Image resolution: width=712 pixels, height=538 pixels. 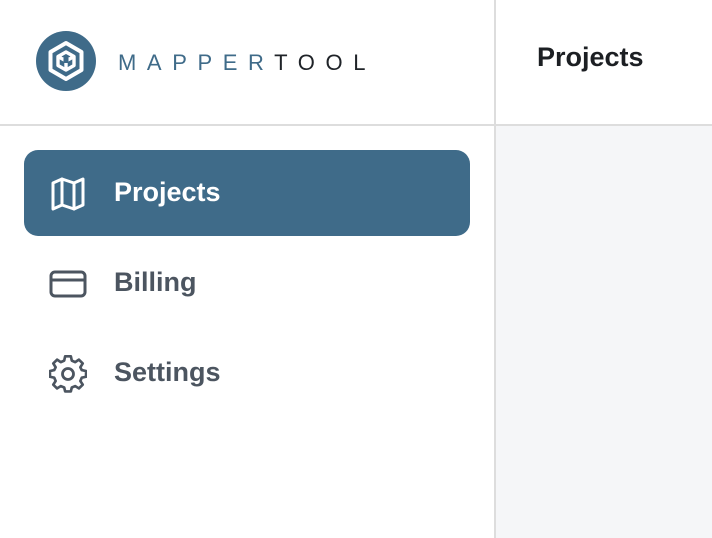 What do you see at coordinates (167, 372) in the screenshot?
I see `sidebar-item-label: Settings` at bounding box center [167, 372].